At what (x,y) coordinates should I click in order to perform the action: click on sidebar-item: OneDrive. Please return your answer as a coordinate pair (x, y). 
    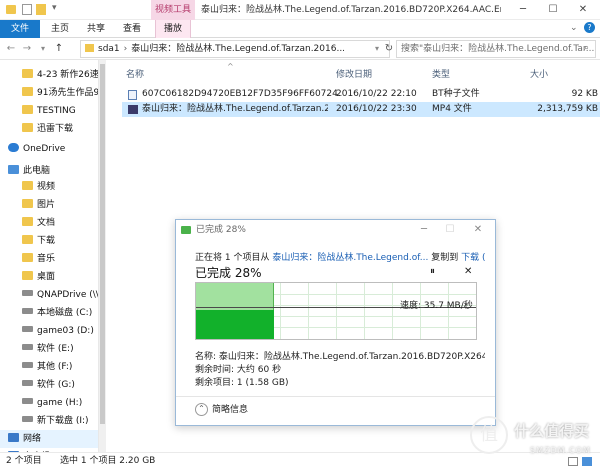
    Looking at the image, I should click on (49, 149).